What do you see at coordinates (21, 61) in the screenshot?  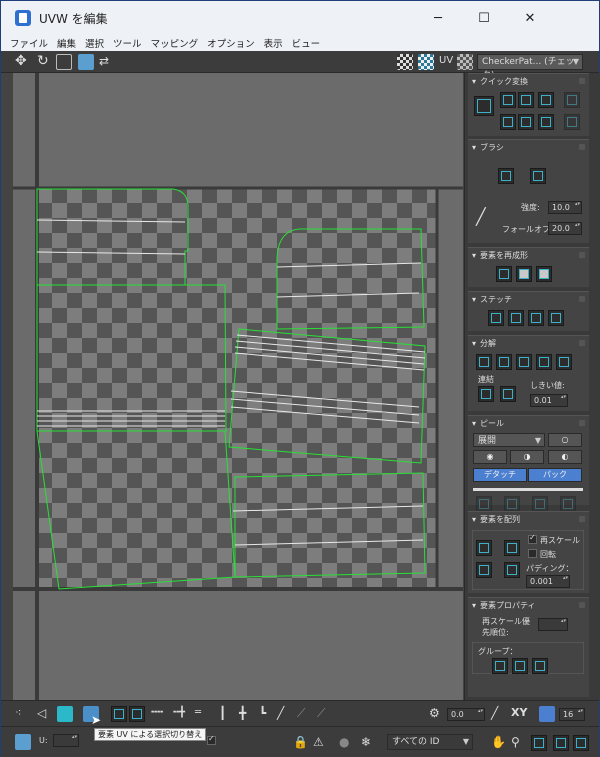 I see `move-icon: ✥` at bounding box center [21, 61].